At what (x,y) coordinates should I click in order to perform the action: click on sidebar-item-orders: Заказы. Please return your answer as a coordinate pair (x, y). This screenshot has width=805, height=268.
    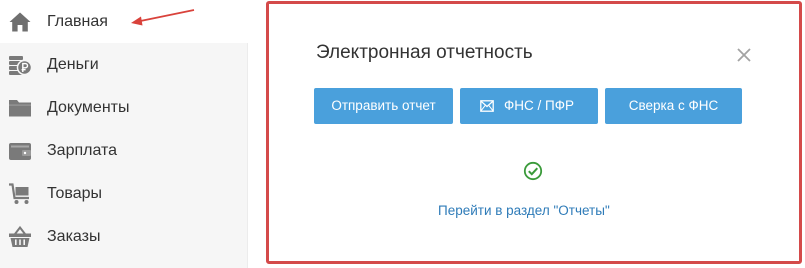
    Looking at the image, I should click on (124, 236).